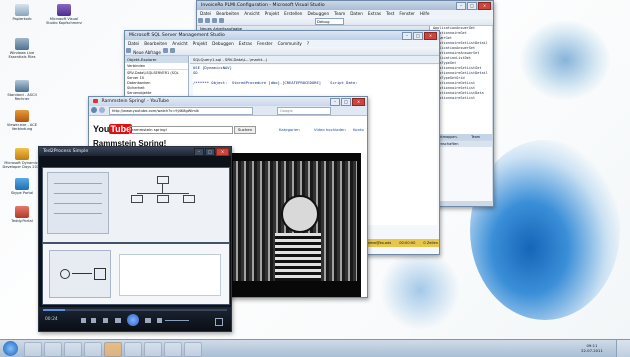  What do you see at coordinates (345, 21) in the screenshot?
I see `visual-studio-toolbar: Debug` at bounding box center [345, 21].